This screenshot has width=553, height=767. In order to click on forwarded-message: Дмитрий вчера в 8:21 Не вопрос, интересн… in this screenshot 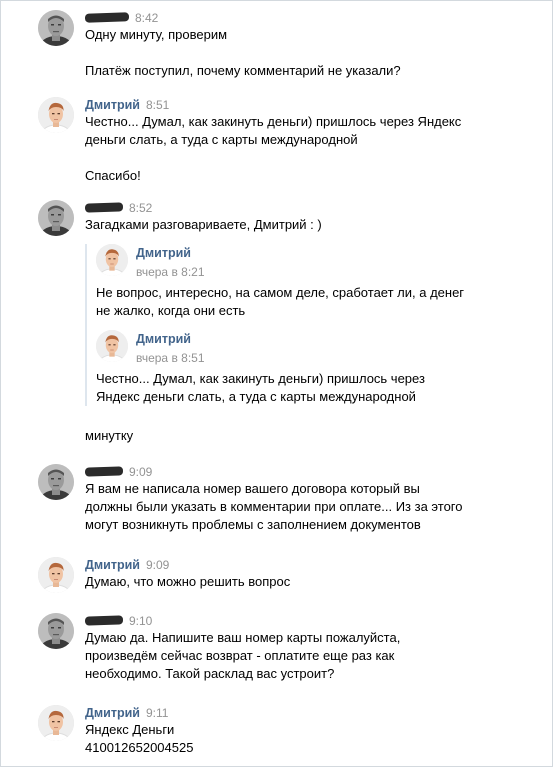, I will do `click(281, 282)`.